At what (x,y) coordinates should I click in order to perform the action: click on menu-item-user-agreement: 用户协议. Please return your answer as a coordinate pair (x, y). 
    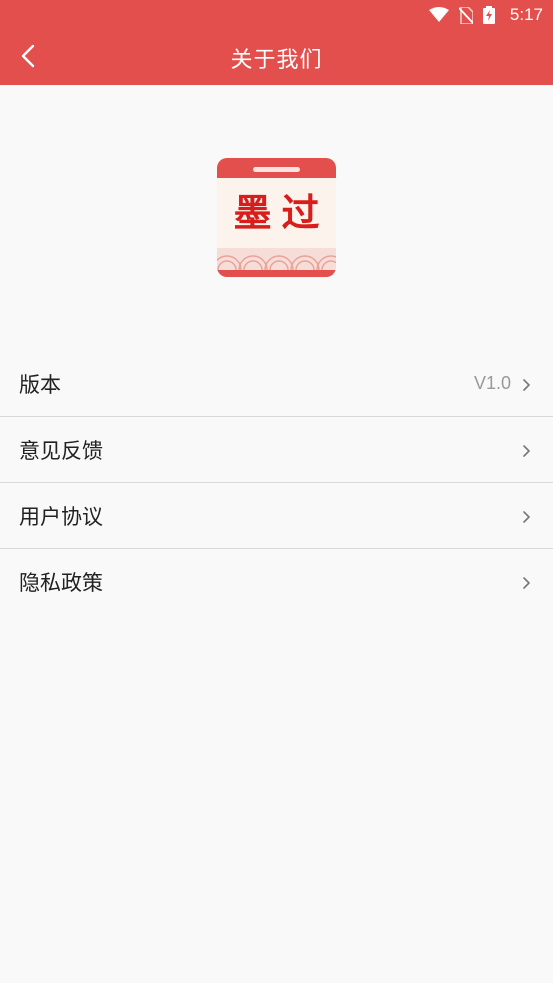
    Looking at the image, I should click on (276, 516).